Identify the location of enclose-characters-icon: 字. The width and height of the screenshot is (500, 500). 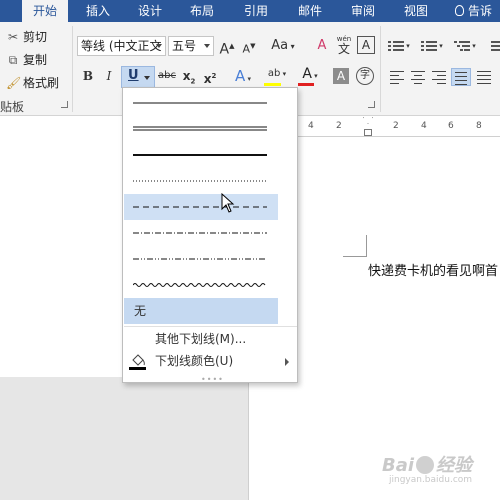
(365, 75).